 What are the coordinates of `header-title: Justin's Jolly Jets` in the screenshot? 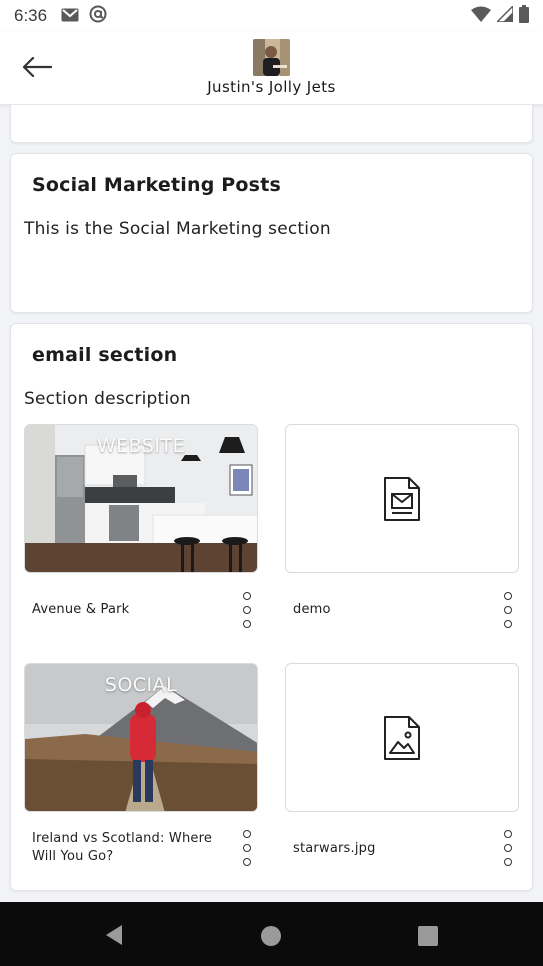 It's located at (271, 87).